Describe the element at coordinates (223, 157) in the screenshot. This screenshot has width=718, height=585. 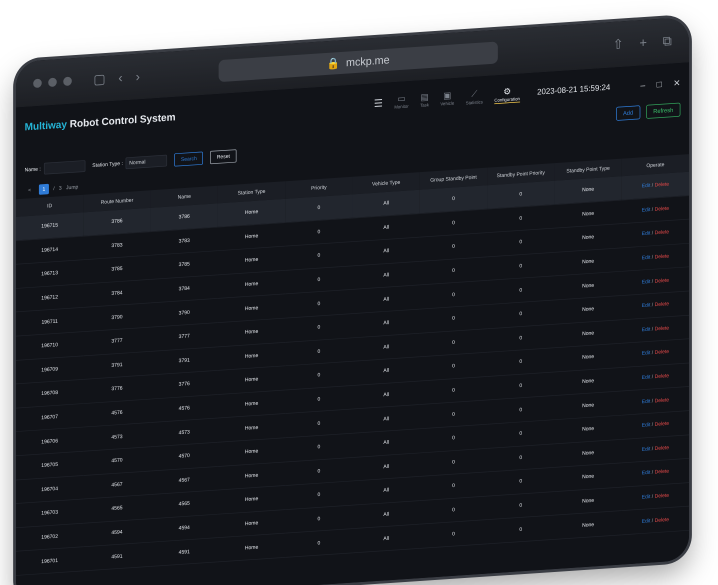
I see `reset-button: Reset` at that location.